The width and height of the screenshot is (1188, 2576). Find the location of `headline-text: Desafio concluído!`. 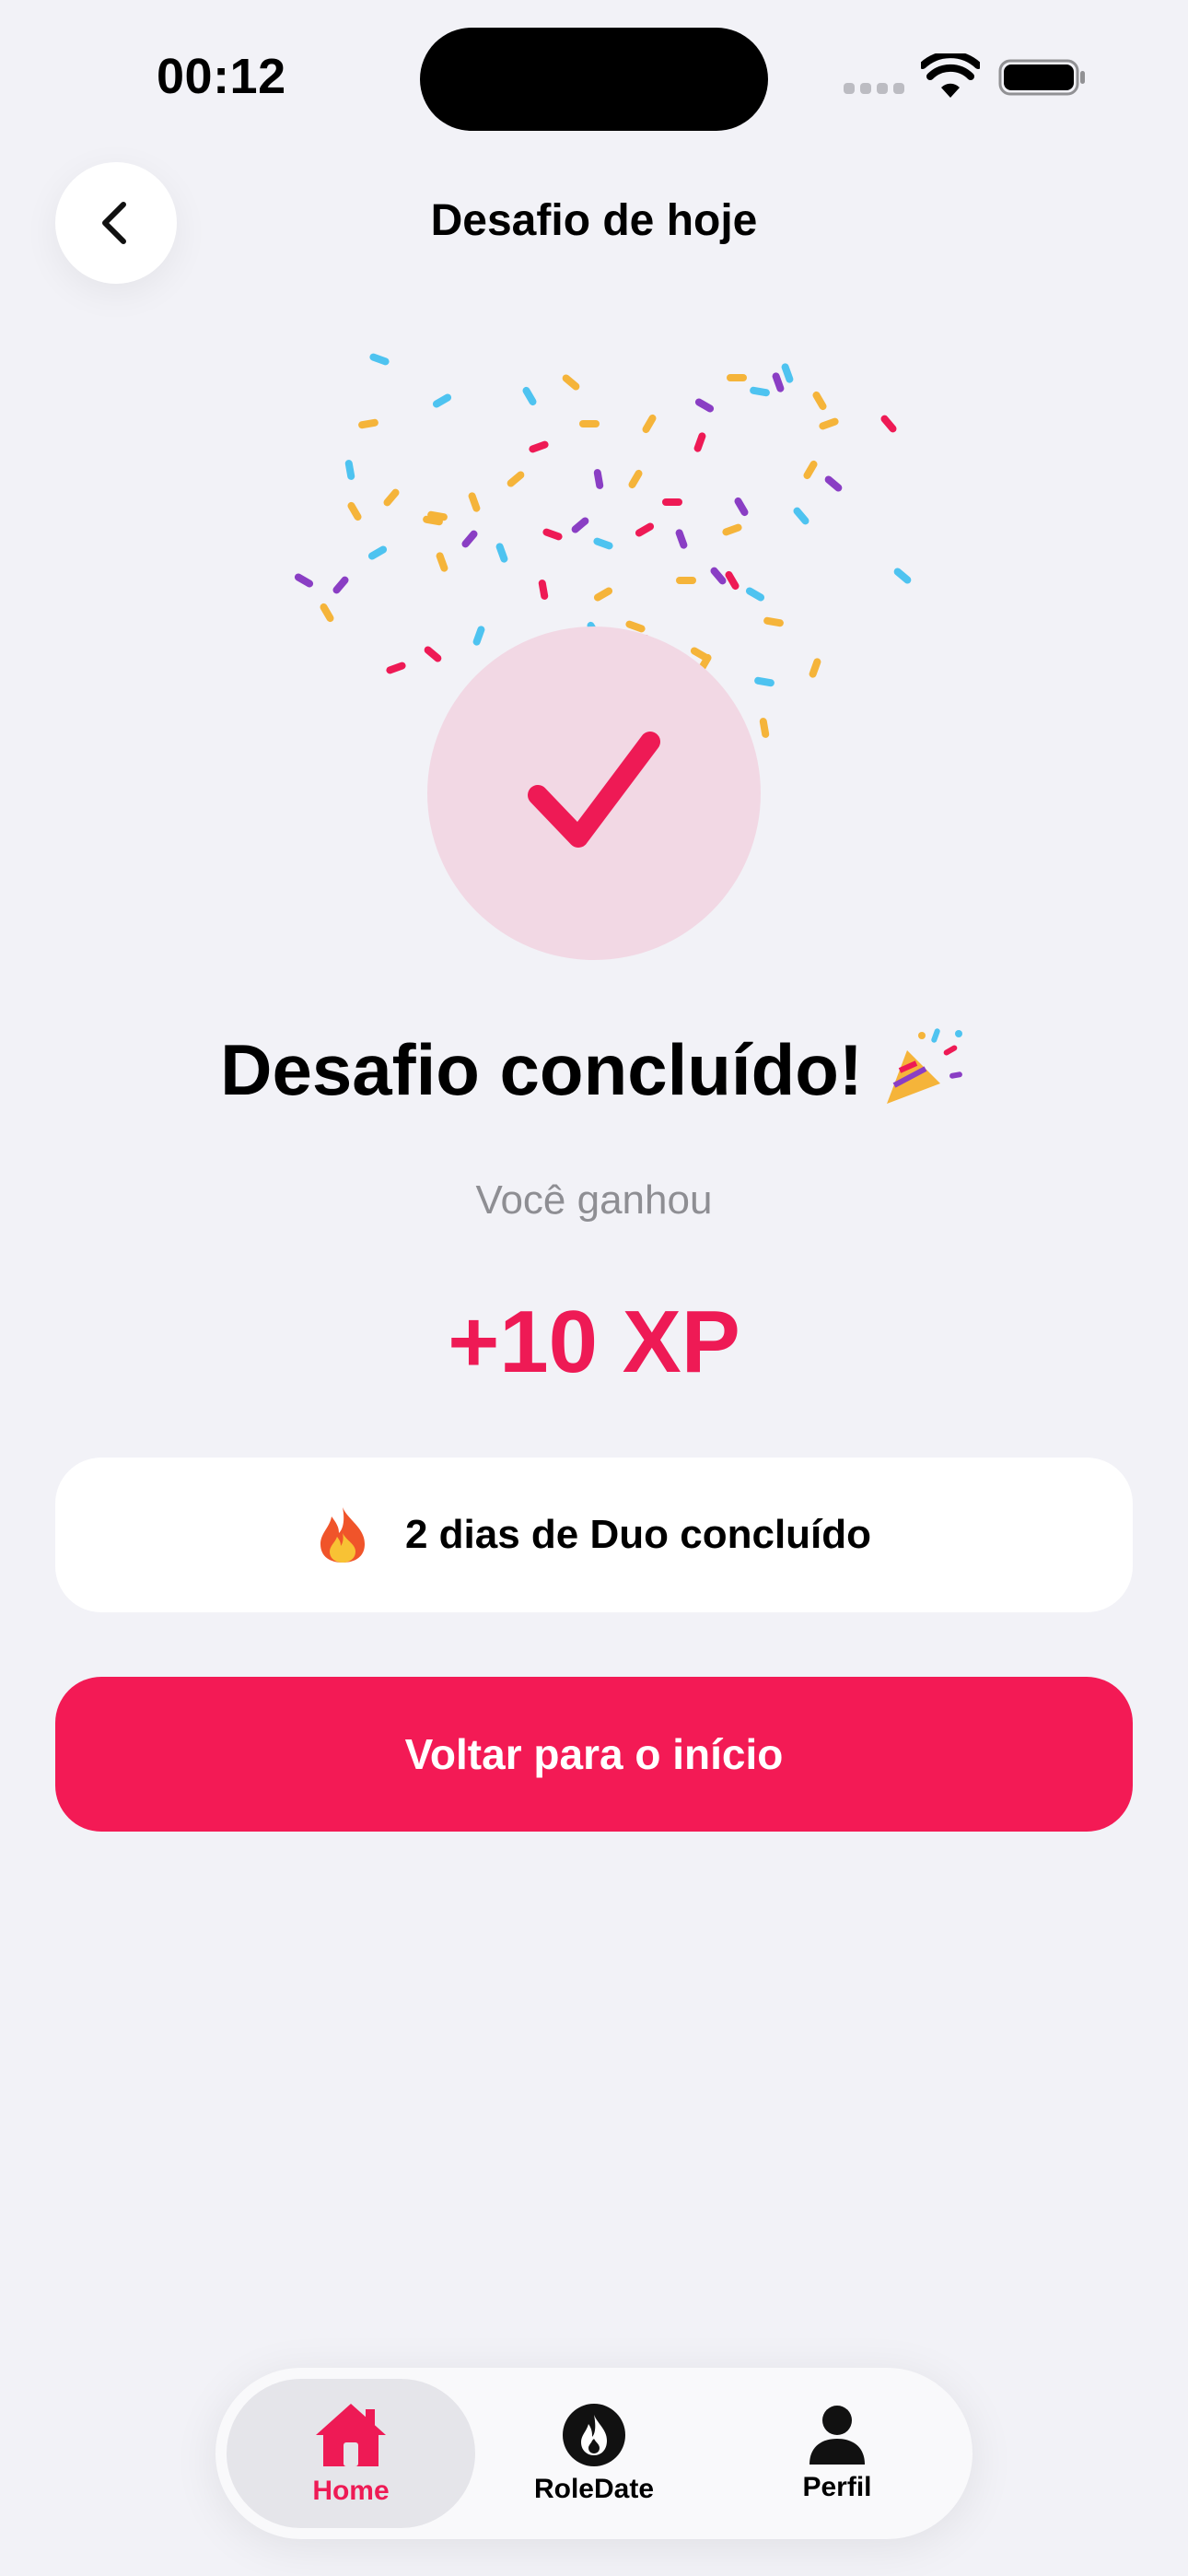

headline-text: Desafio concluído! is located at coordinates (541, 1070).